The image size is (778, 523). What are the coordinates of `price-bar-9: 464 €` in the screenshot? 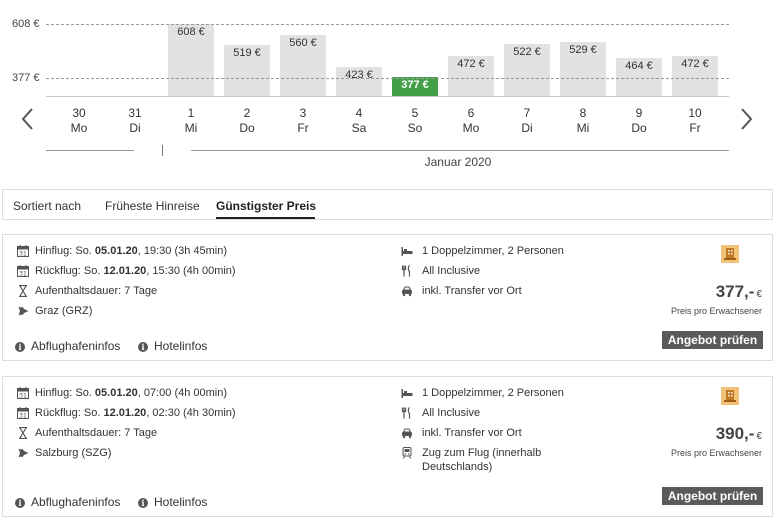 It's located at (639, 76).